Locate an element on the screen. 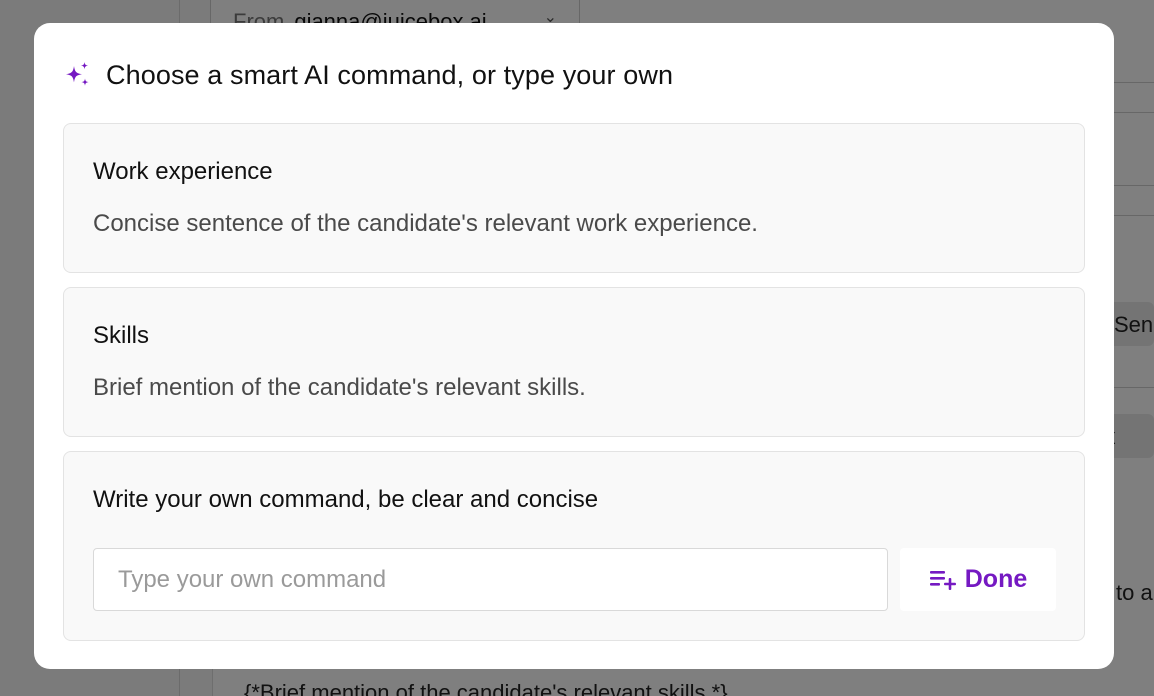 The image size is (1154, 696). command-title: Work experience is located at coordinates (183, 171).